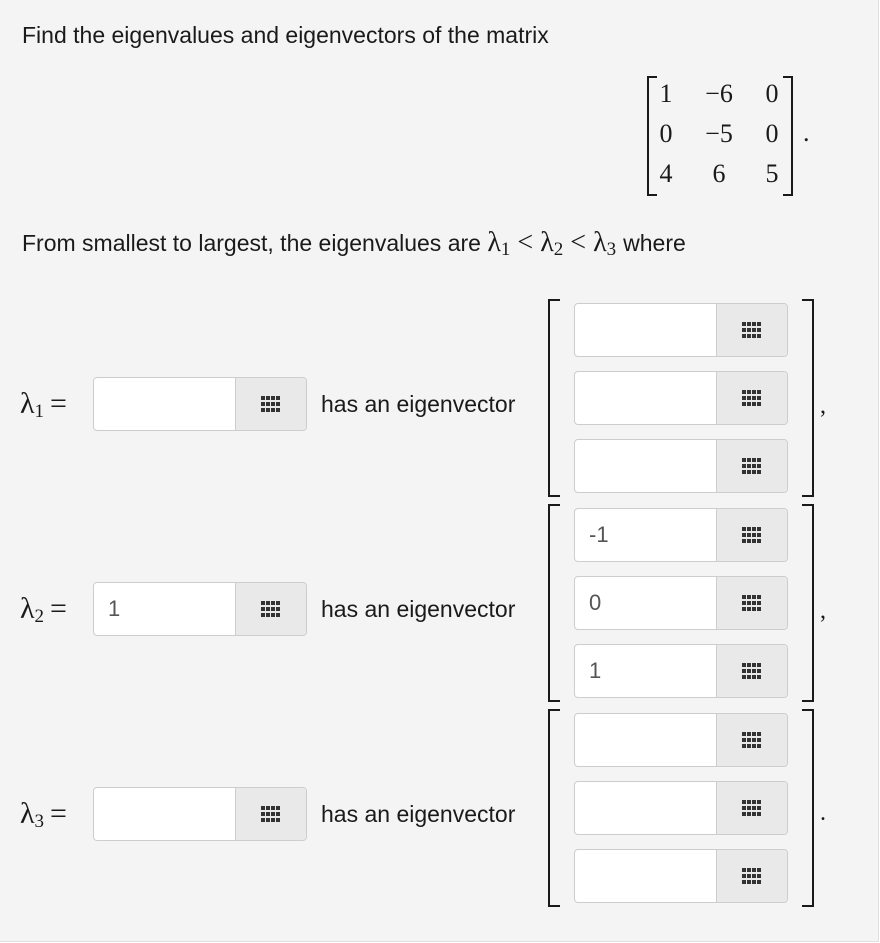 Image resolution: width=880 pixels, height=943 pixels. Describe the element at coordinates (43, 609) in the screenshot. I see `lambda-2-label: λ2 =` at that location.